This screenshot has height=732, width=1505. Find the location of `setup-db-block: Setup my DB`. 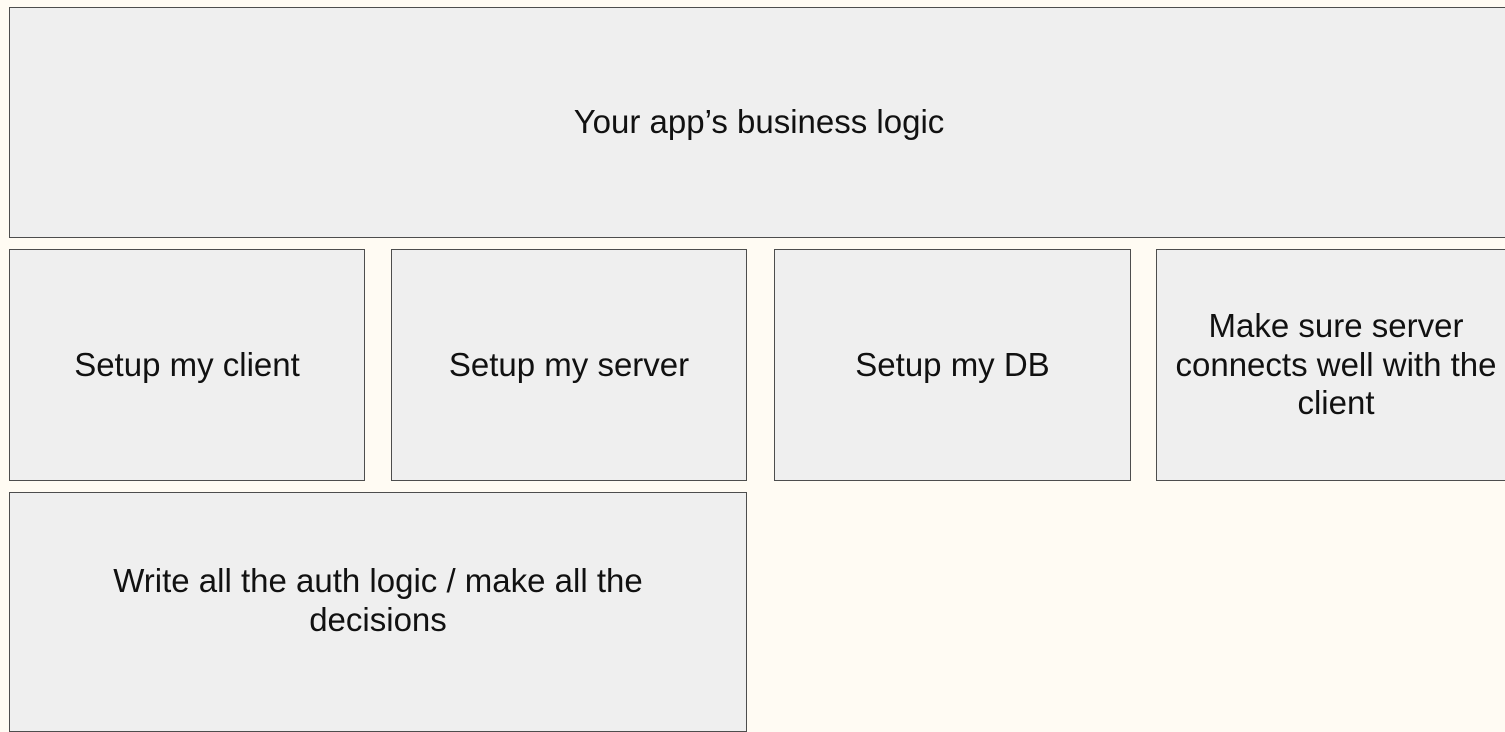

setup-db-block: Setup my DB is located at coordinates (952, 365).